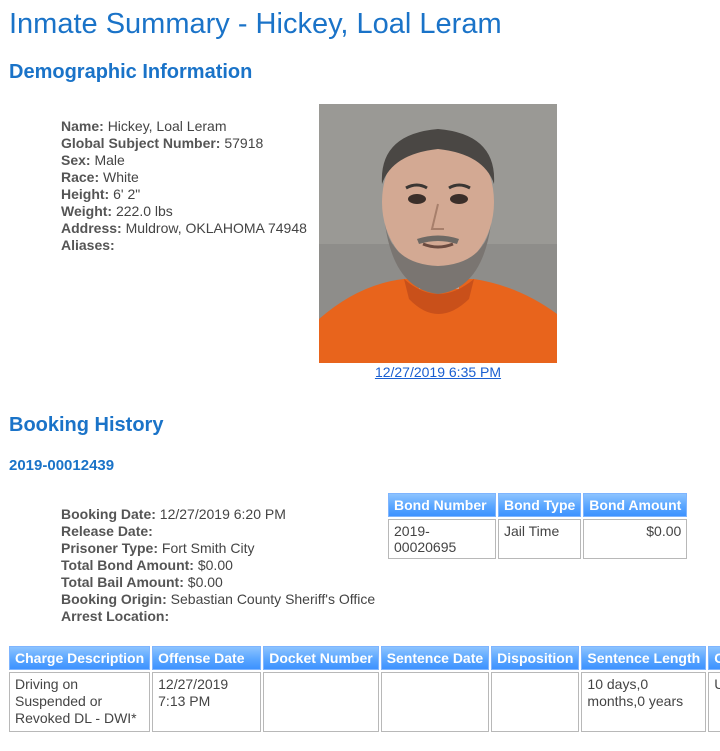 The width and height of the screenshot is (720, 751). What do you see at coordinates (321, 658) in the screenshot?
I see `docket-number-header: Docket Number` at bounding box center [321, 658].